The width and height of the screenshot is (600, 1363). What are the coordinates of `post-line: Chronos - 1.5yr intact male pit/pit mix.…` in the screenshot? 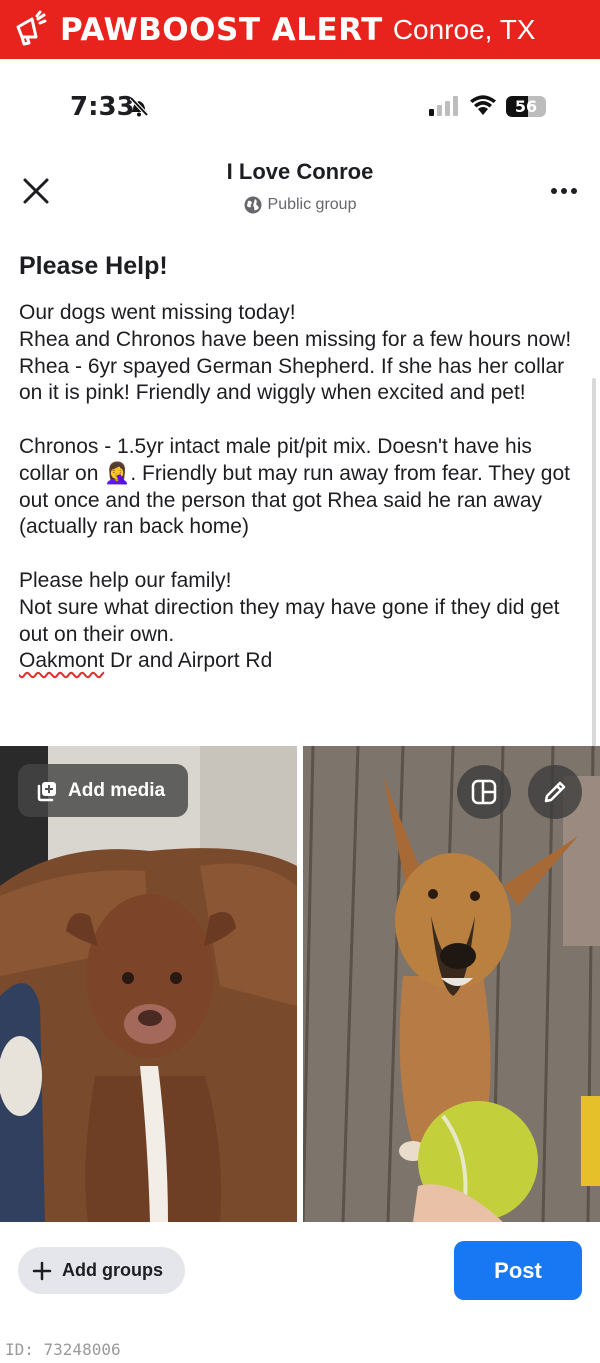 It's located at (294, 486).